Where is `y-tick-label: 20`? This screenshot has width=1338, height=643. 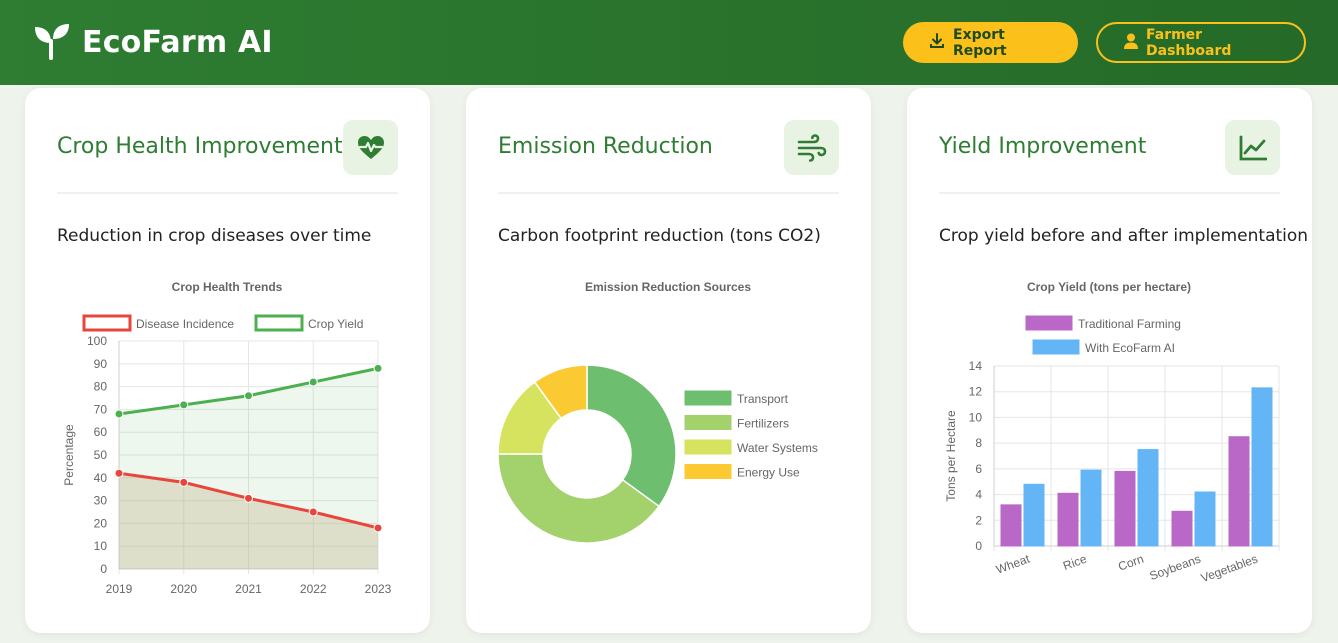 y-tick-label: 20 is located at coordinates (101, 523).